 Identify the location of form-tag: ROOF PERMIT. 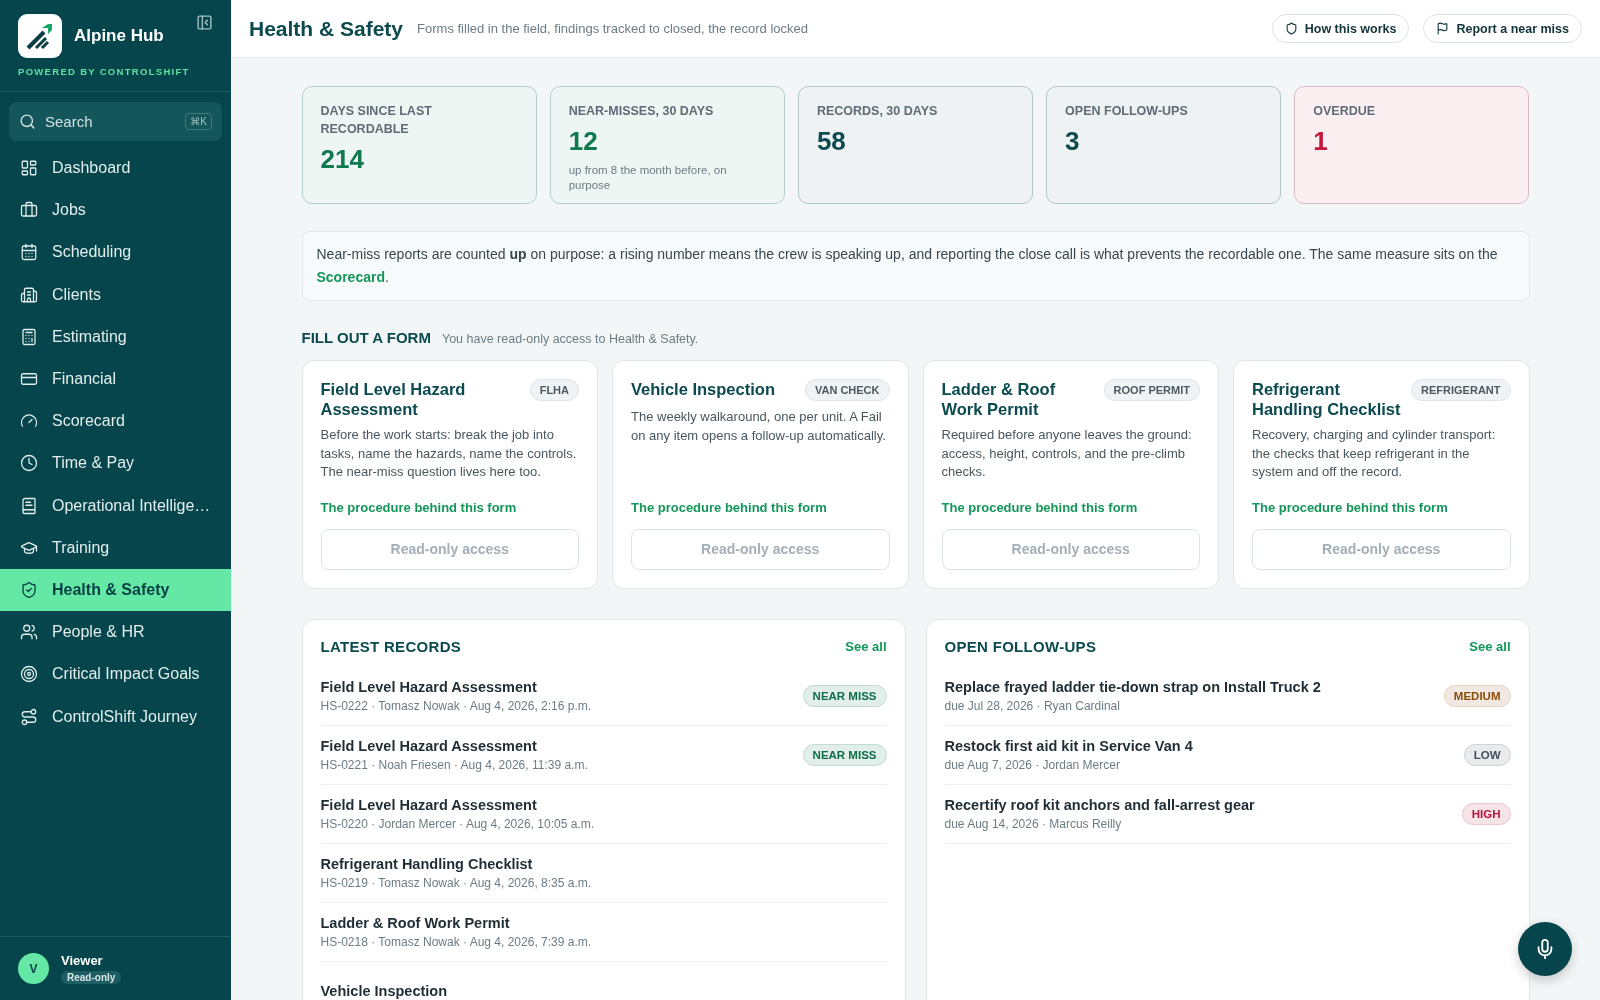
(1151, 390).